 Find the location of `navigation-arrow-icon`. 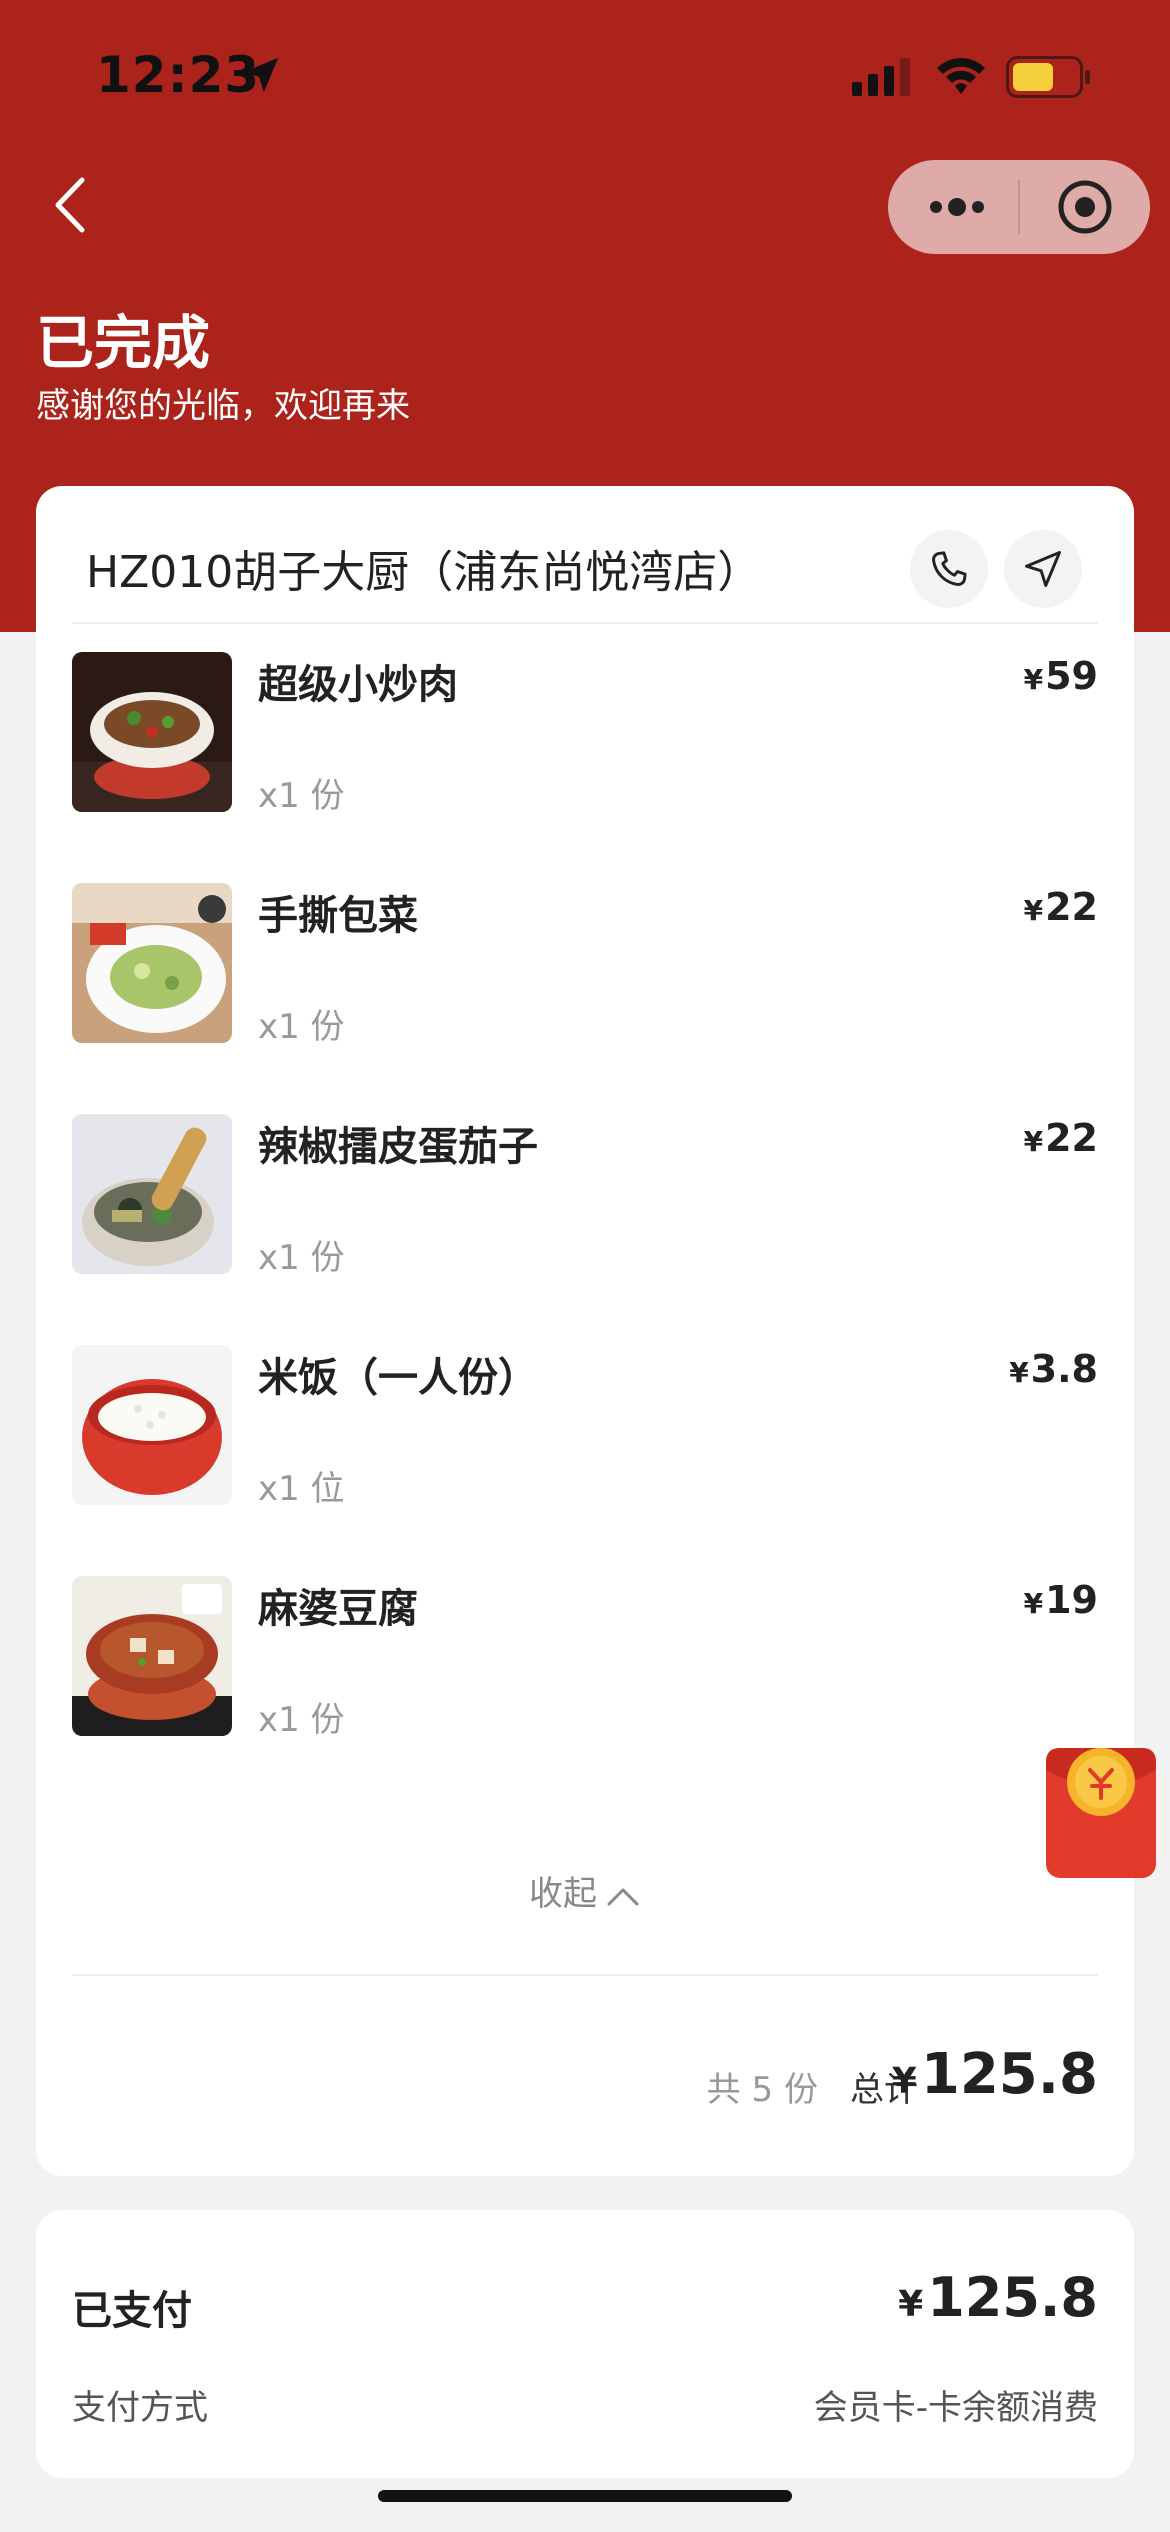

navigation-arrow-icon is located at coordinates (1043, 569).